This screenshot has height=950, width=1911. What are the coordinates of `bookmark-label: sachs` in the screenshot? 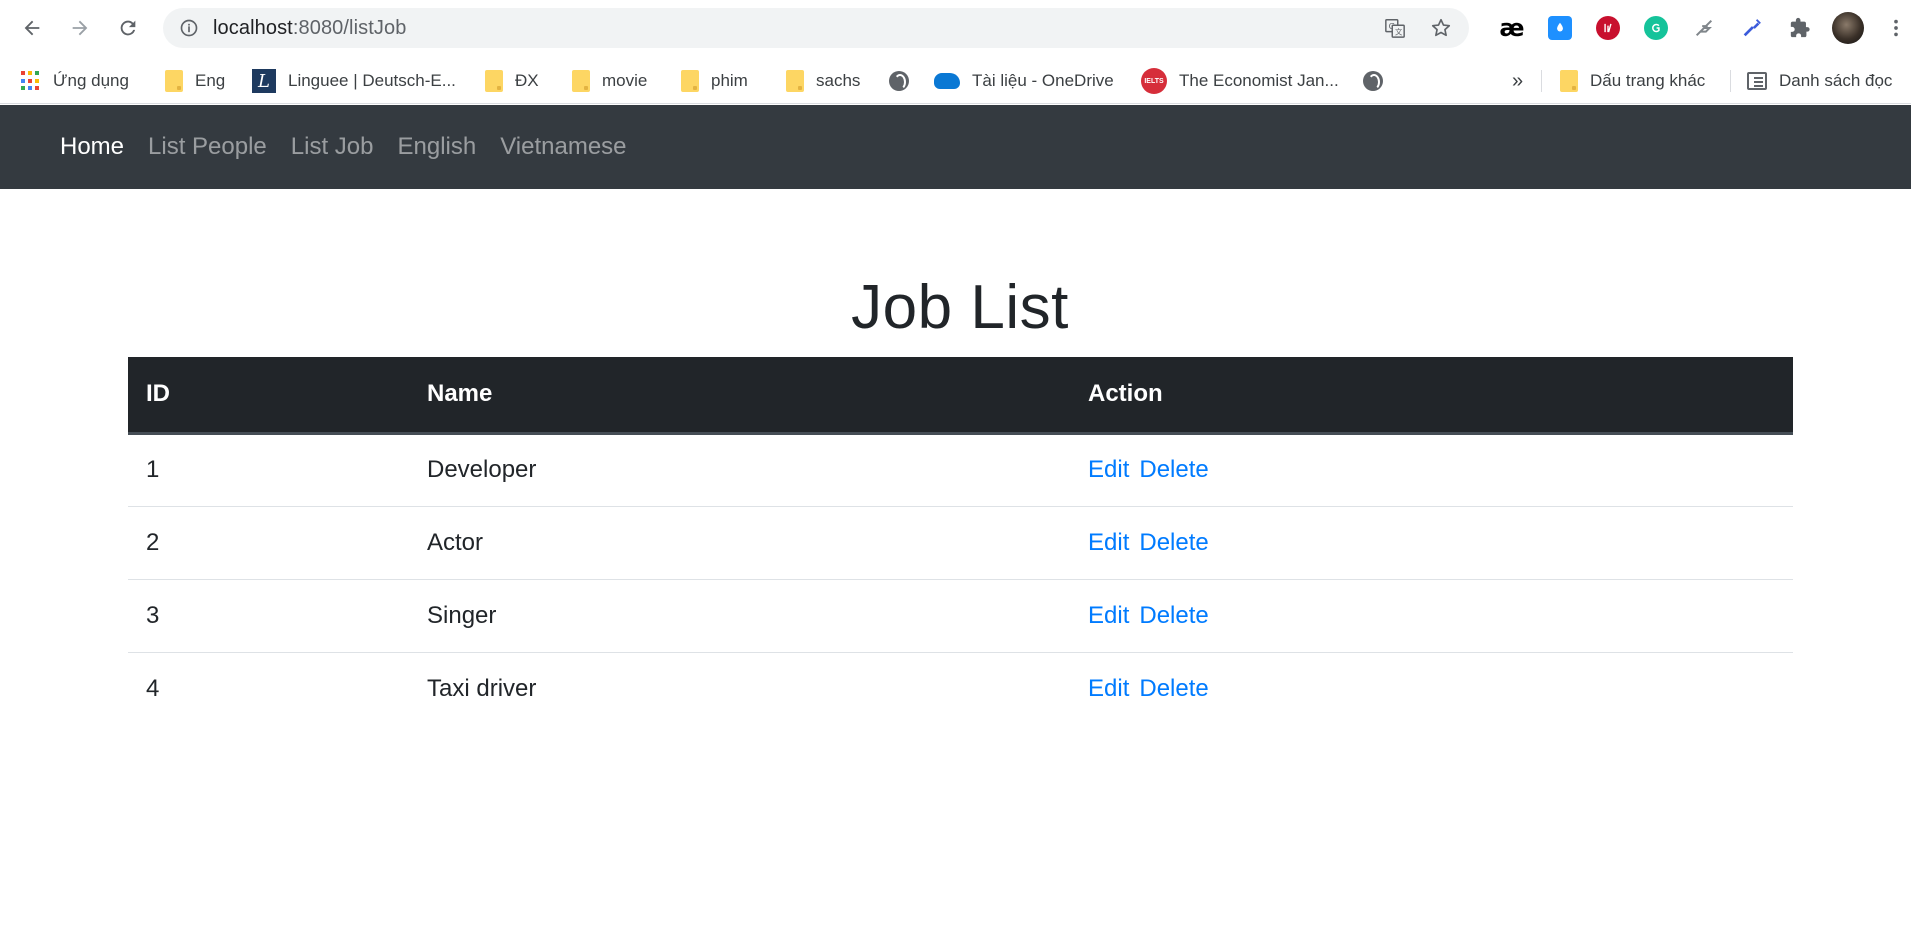 It's located at (838, 80).